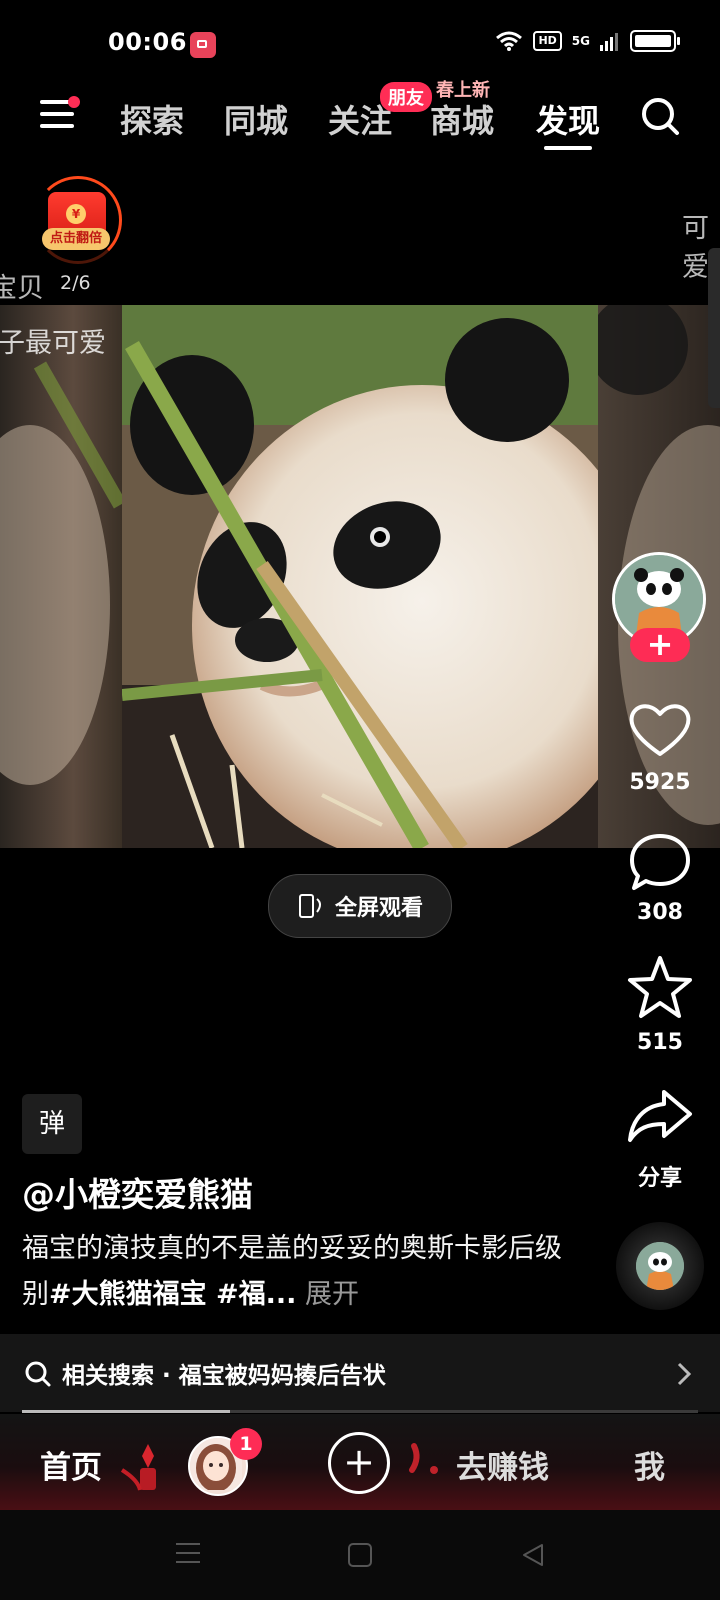 Image resolution: width=720 pixels, height=1600 pixels. Describe the element at coordinates (246, 1444) in the screenshot. I see `notification-count-badge: 1` at that location.